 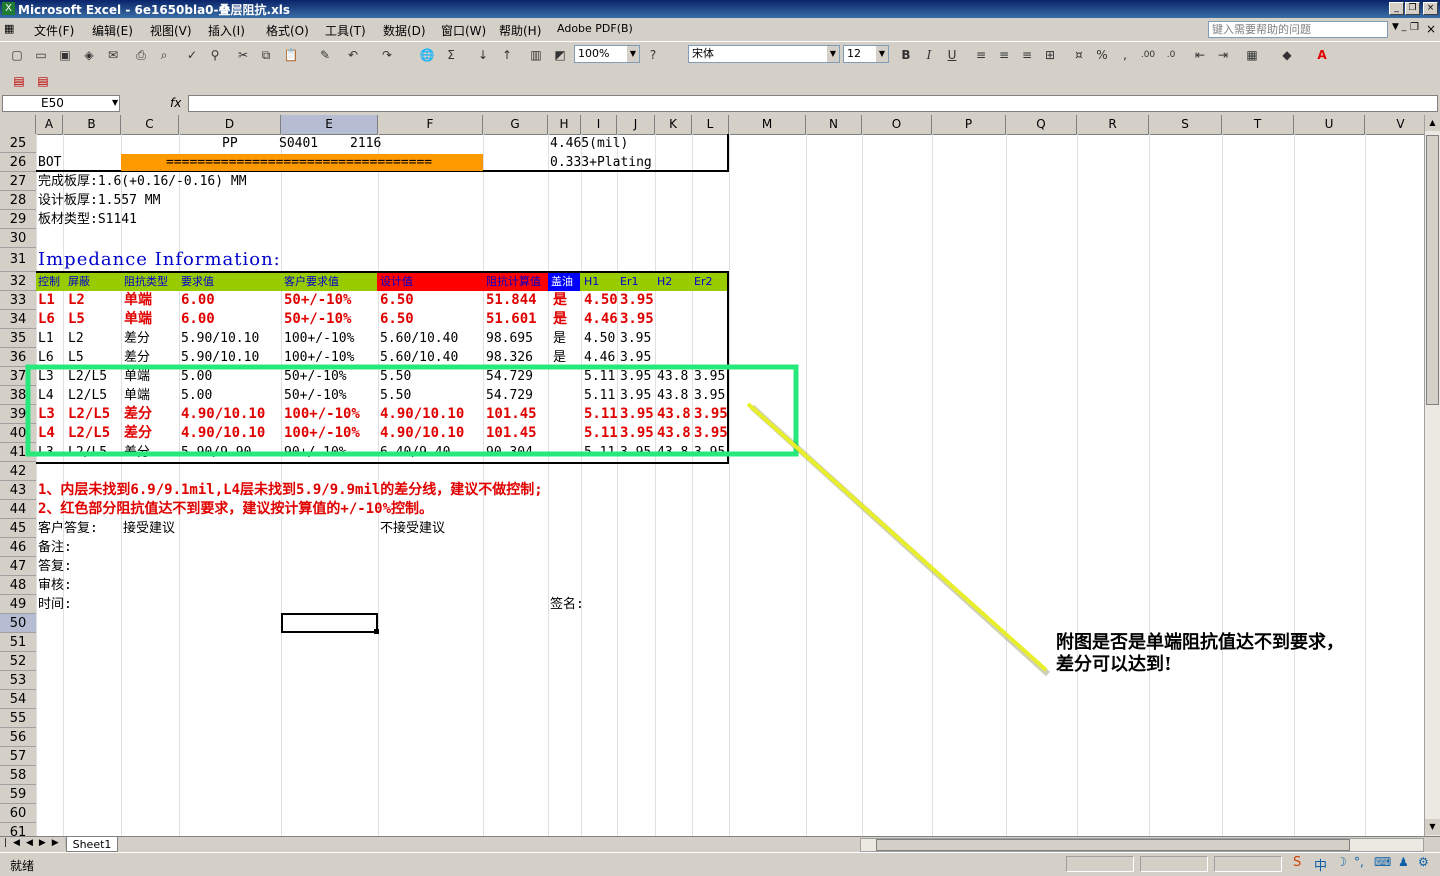 I want to click on annotation-text: 附图是否是单端阻抗值达不到要求，差分可以达到!, so click(x=1200, y=653).